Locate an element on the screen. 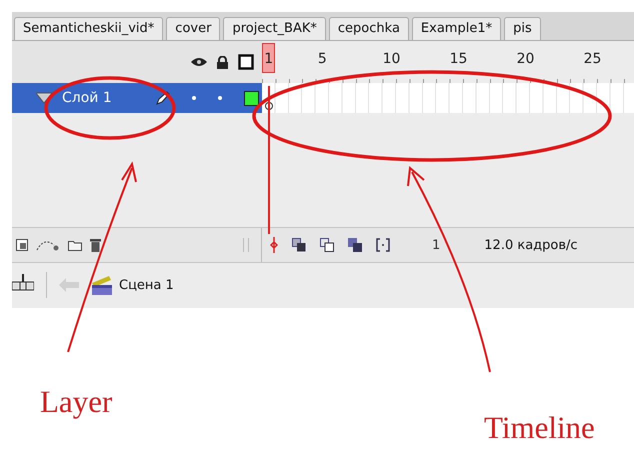 Image resolution: width=634 pixels, height=450 pixels. motion-guide-icon is located at coordinates (48, 245).